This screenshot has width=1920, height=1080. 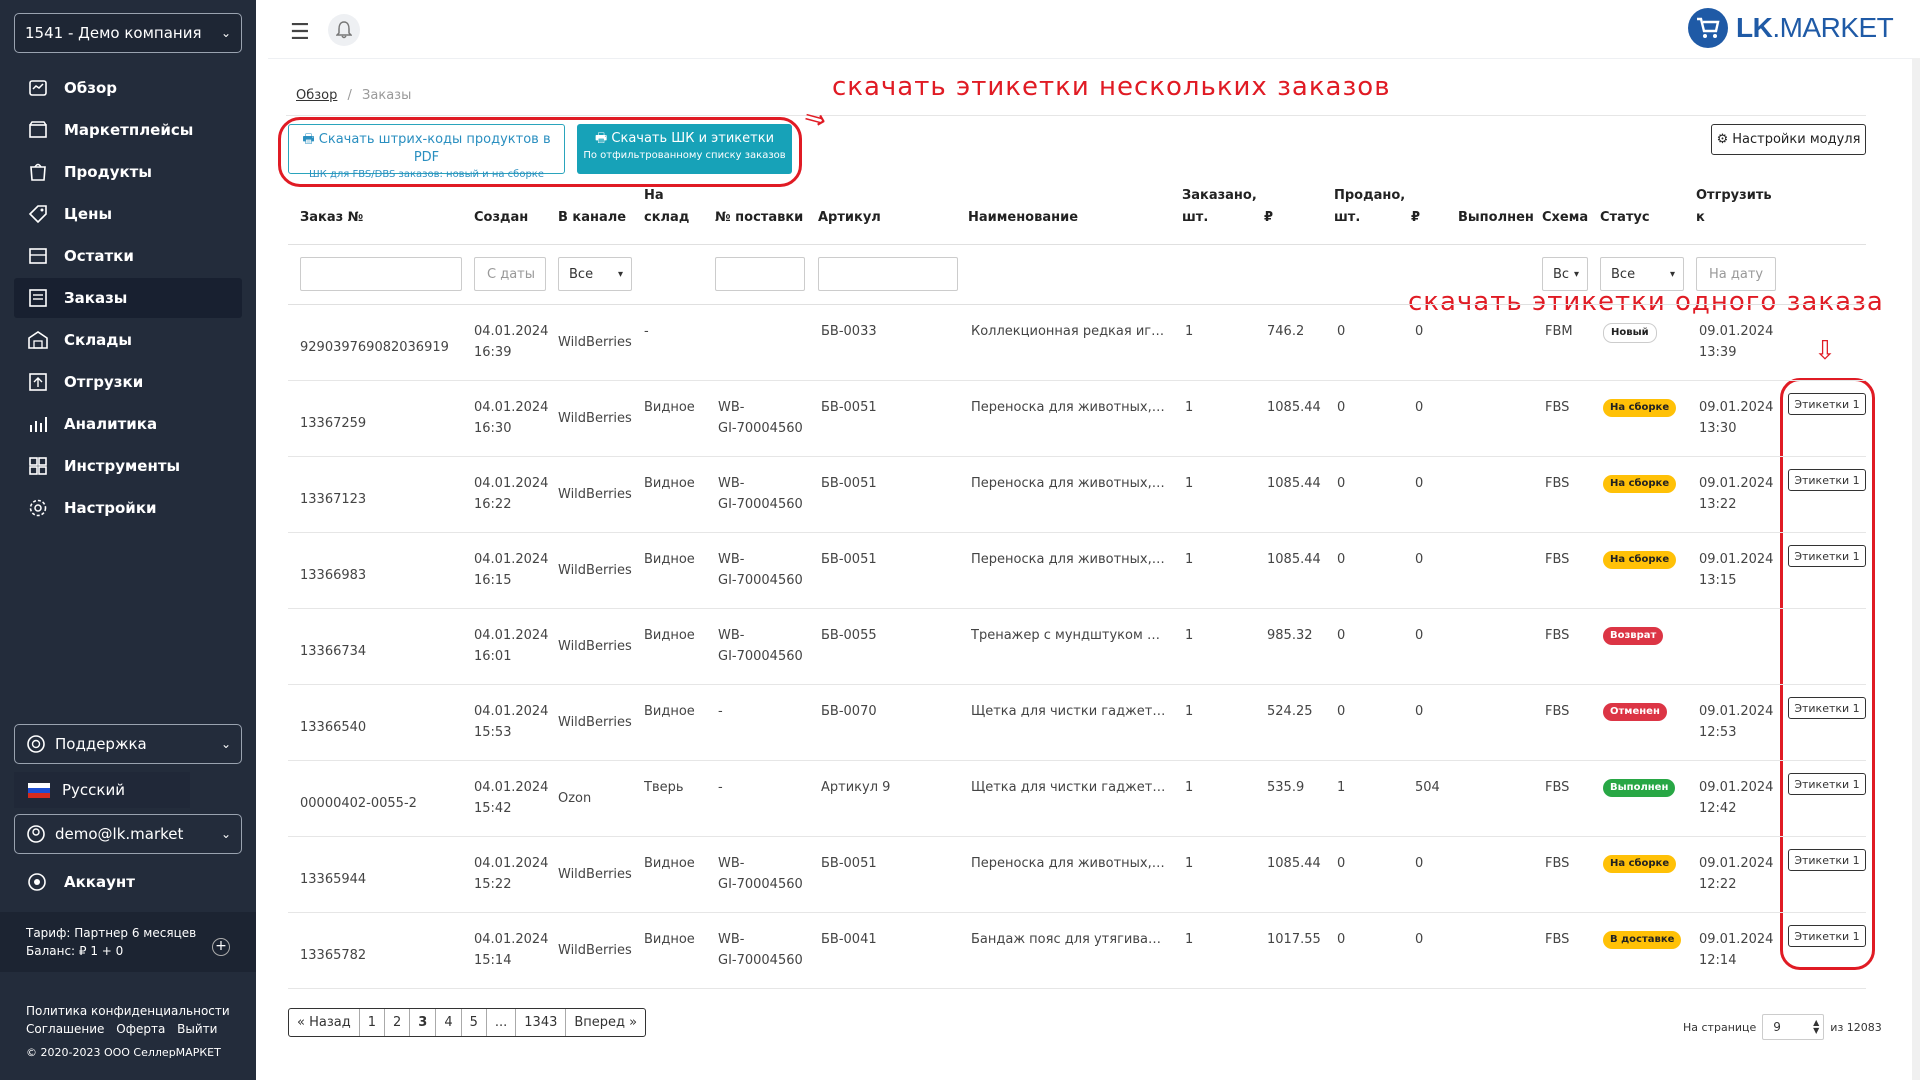 I want to click on col-status: Статус, so click(x=1625, y=218).